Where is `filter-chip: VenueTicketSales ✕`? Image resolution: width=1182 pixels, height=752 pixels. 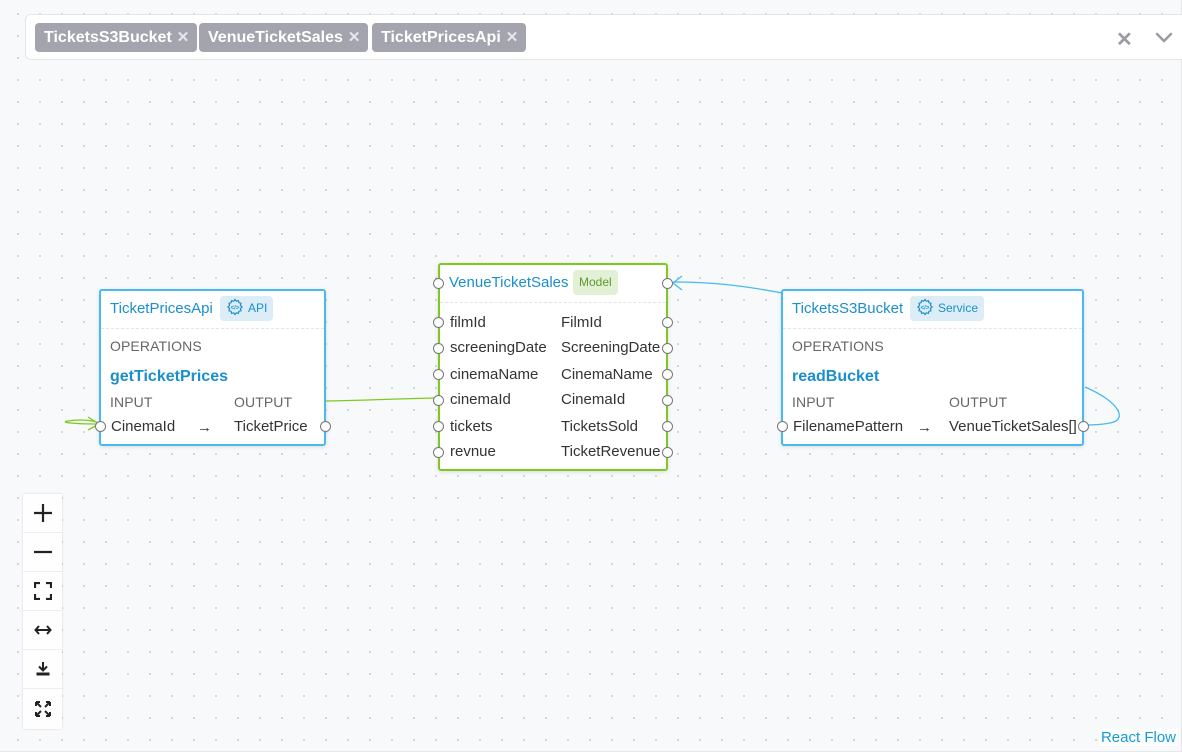
filter-chip: VenueTicketSales ✕ is located at coordinates (284, 37).